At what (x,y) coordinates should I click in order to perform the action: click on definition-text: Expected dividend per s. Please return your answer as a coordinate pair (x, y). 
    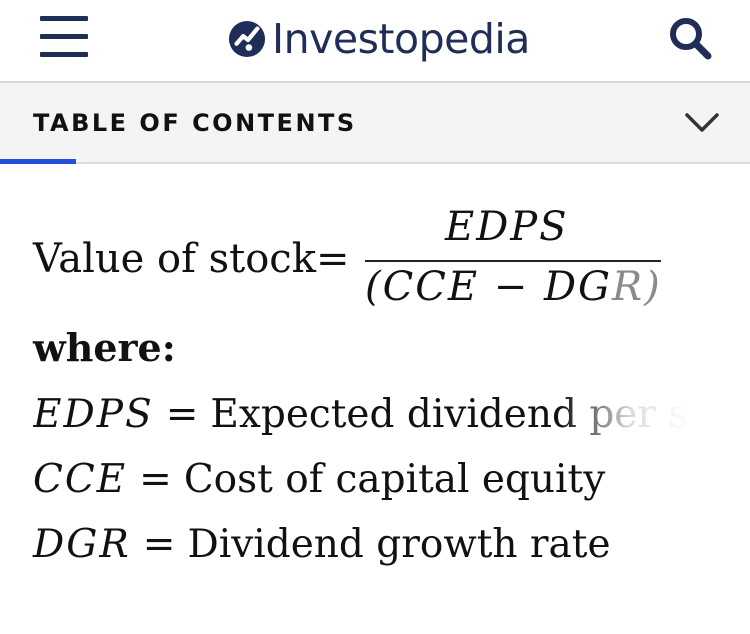
    Looking at the image, I should click on (449, 414).